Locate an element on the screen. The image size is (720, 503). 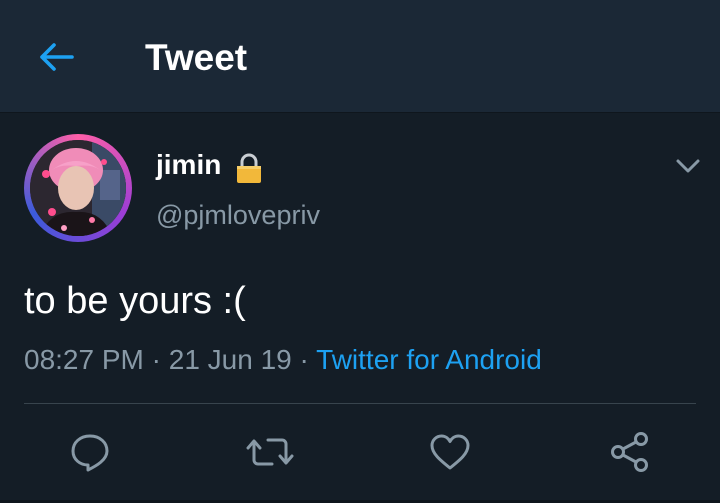
like-button is located at coordinates (450, 452).